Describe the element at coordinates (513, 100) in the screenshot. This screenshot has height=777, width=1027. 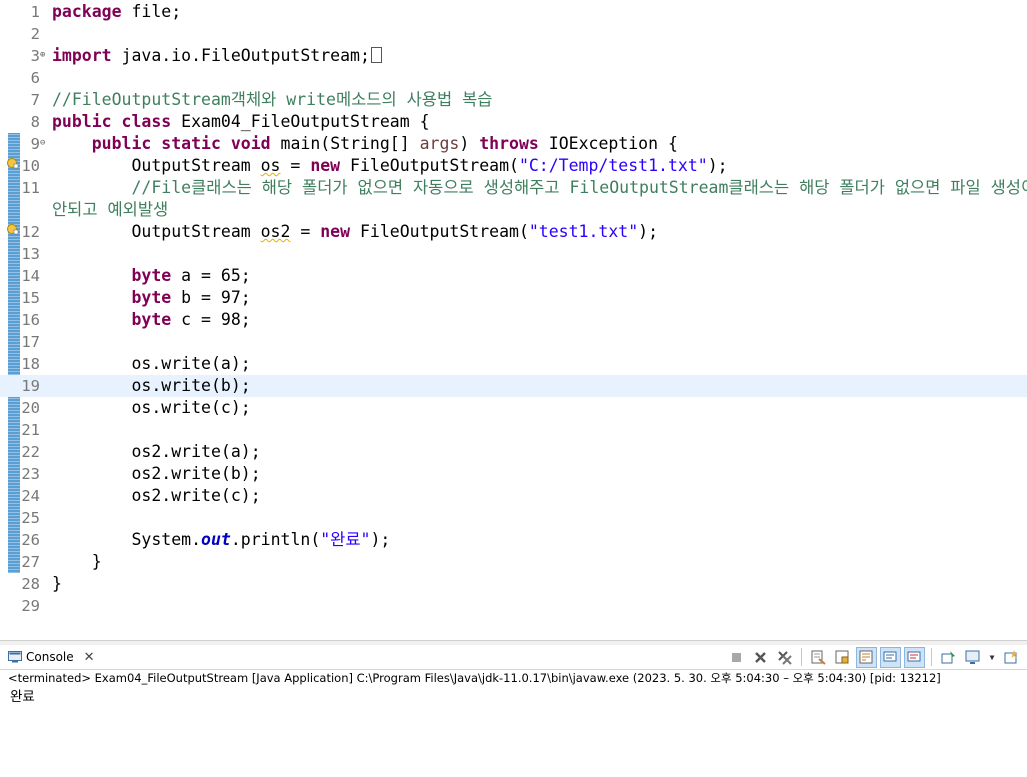
I see `code-line: 7 //FileOutputStream객체와 write메소드의 사용법 복습` at that location.